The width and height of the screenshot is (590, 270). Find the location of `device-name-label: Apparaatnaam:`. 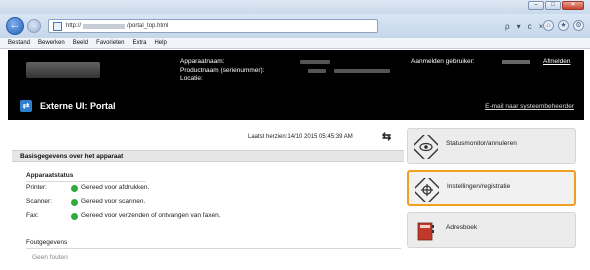

device-name-label: Apparaatnaam: is located at coordinates (202, 61).